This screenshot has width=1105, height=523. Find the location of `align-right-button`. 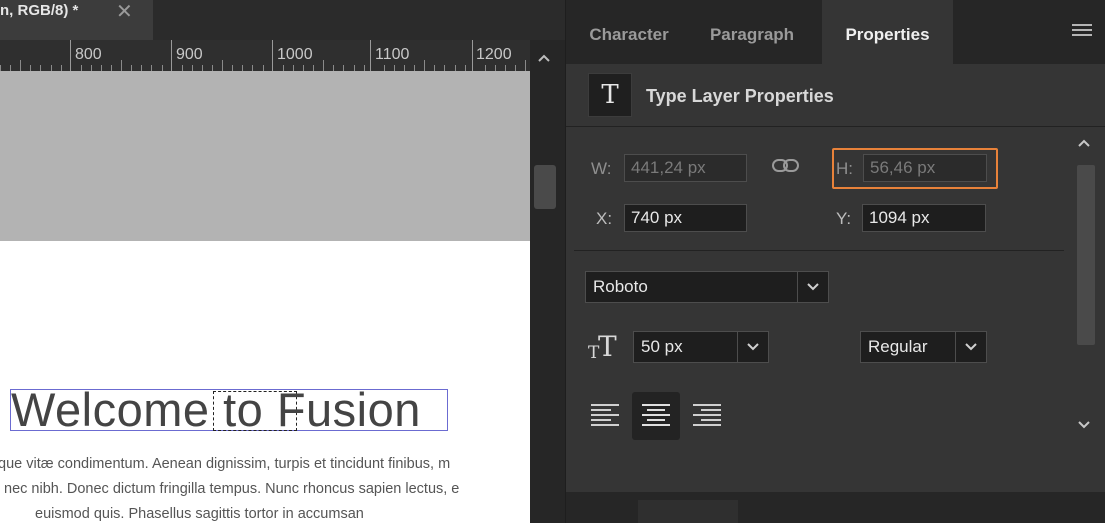

align-right-button is located at coordinates (707, 416).